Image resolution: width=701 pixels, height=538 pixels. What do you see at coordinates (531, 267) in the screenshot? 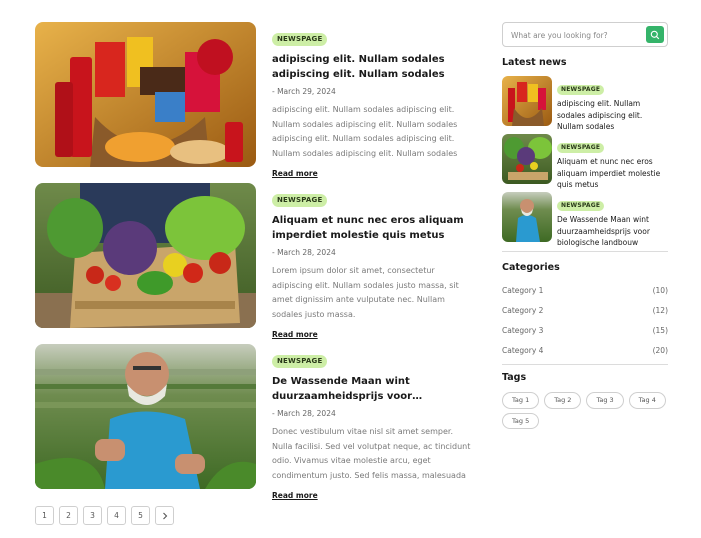
I see `categories-heading: Categories` at bounding box center [531, 267].